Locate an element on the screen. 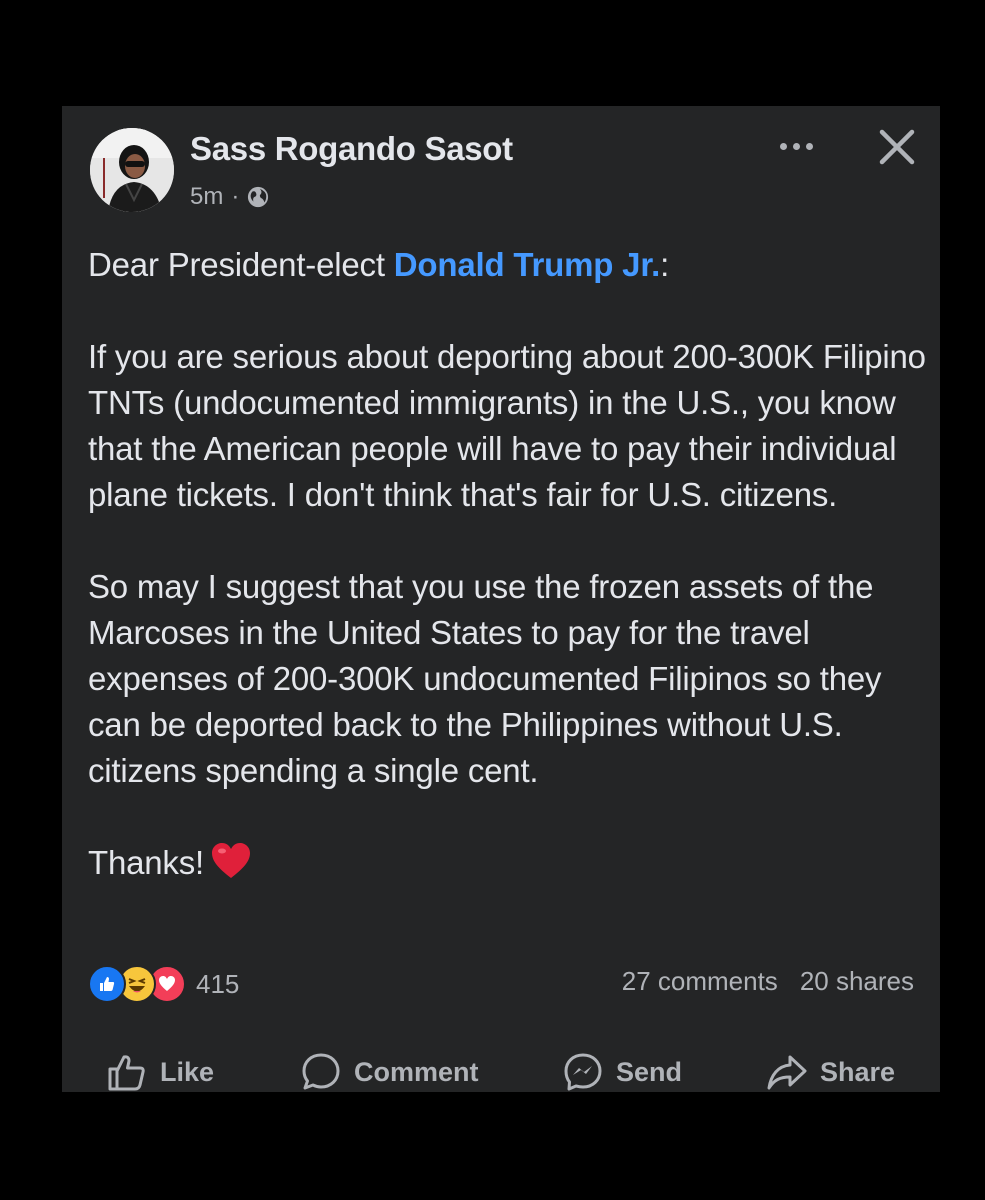 The image size is (985, 1200). mention-link: Donald Trump Jr. is located at coordinates (527, 264).